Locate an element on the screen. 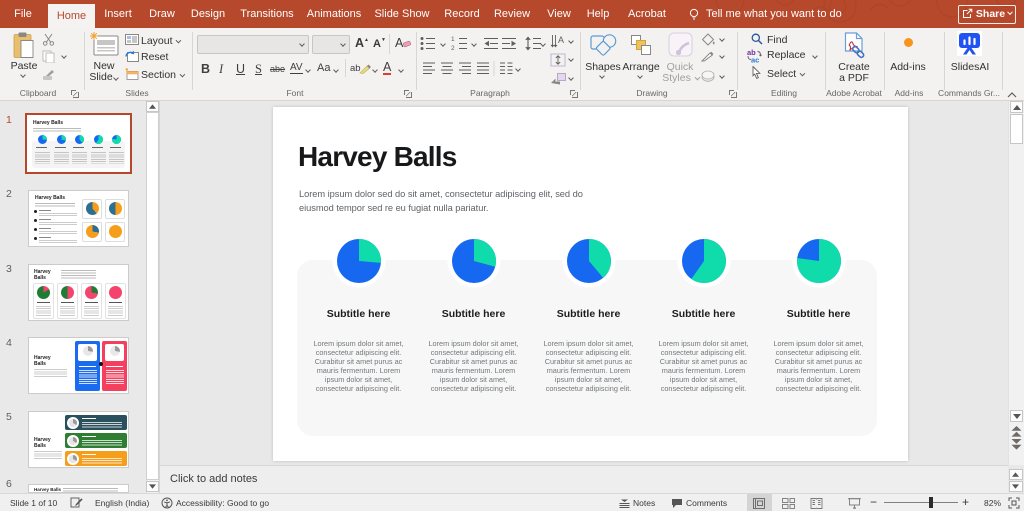 The image size is (1024, 511). svg-text: A is located at coordinates (561, 40).